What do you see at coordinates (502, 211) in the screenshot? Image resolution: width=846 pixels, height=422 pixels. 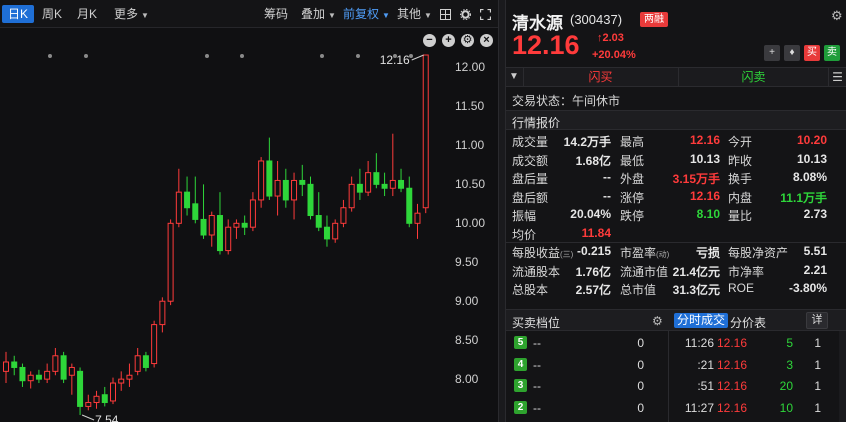 I see `pane-splitter` at bounding box center [502, 211].